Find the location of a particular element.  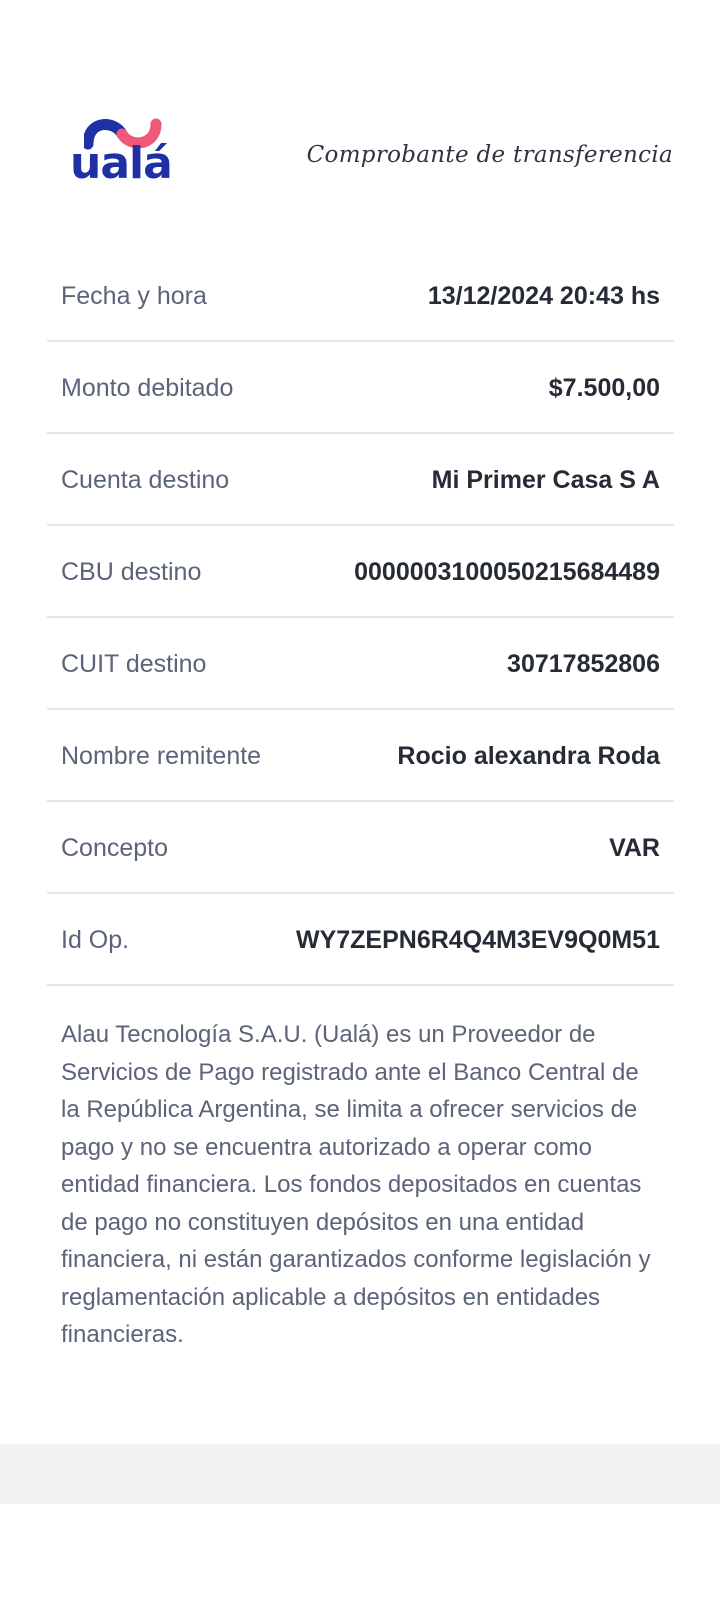

row-value: Mi Primer Casa S A is located at coordinates (545, 480).